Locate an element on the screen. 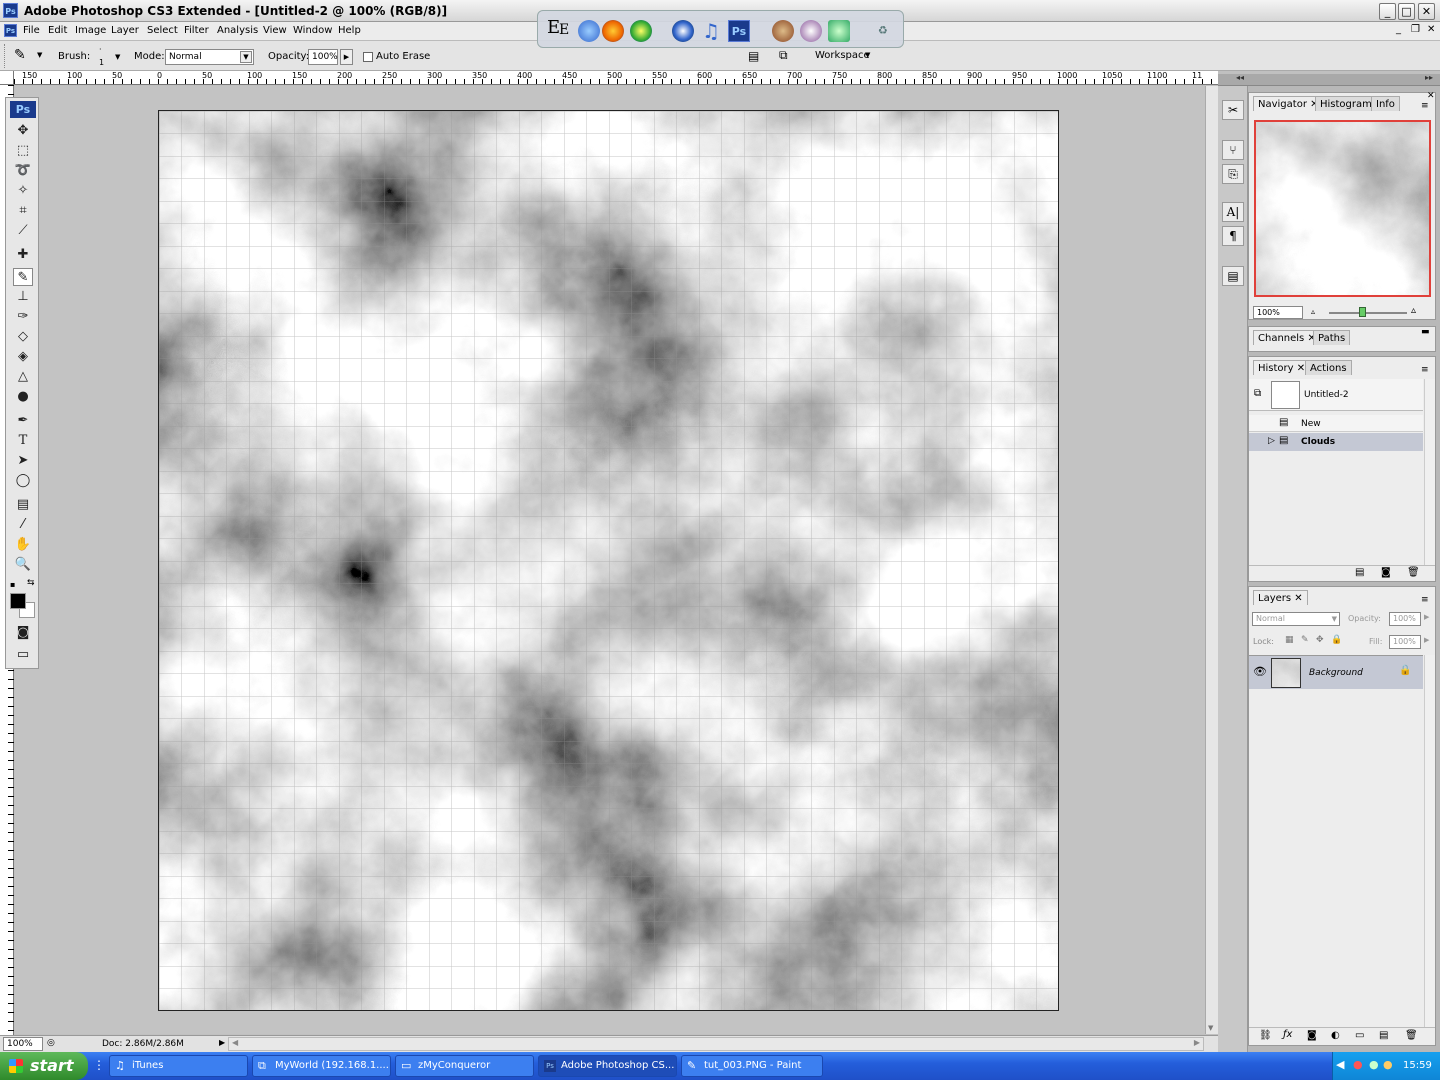 This screenshot has height=1080, width=1440. start-button: start is located at coordinates (44, 1066).